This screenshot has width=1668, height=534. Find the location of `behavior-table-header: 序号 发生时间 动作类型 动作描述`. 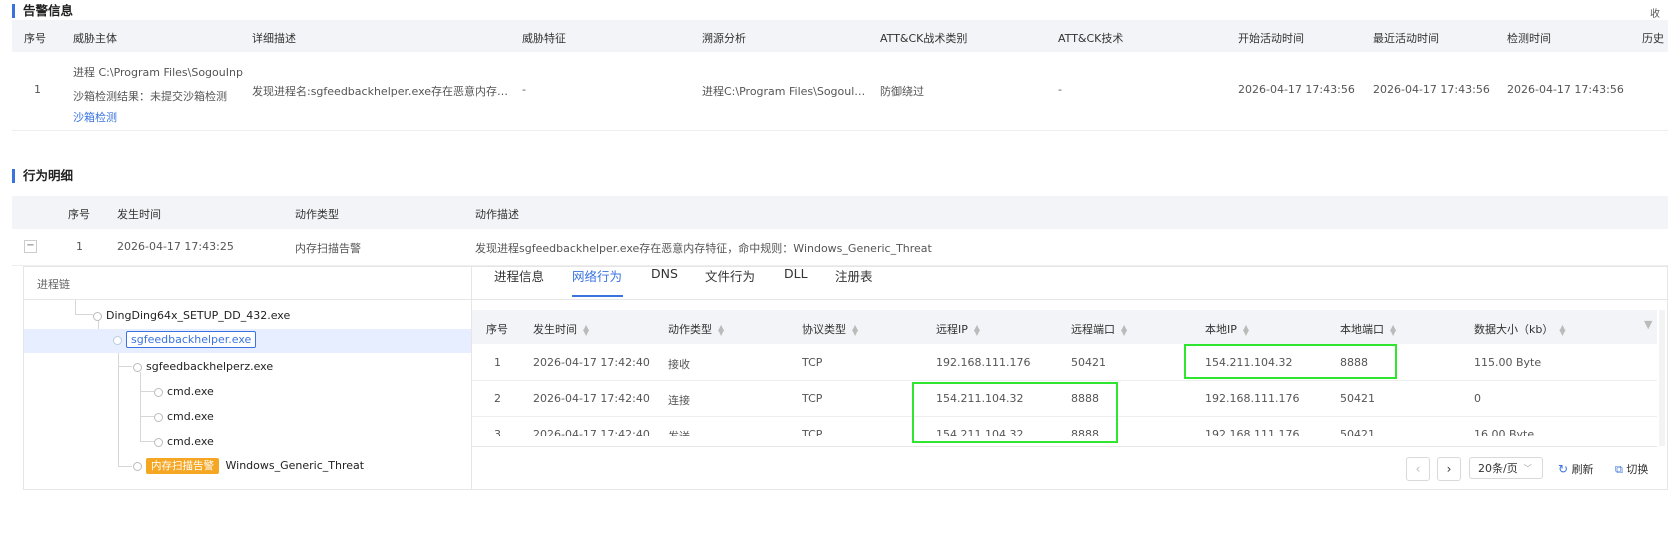

behavior-table-header: 序号 发生时间 动作类型 动作描述 is located at coordinates (840, 212).